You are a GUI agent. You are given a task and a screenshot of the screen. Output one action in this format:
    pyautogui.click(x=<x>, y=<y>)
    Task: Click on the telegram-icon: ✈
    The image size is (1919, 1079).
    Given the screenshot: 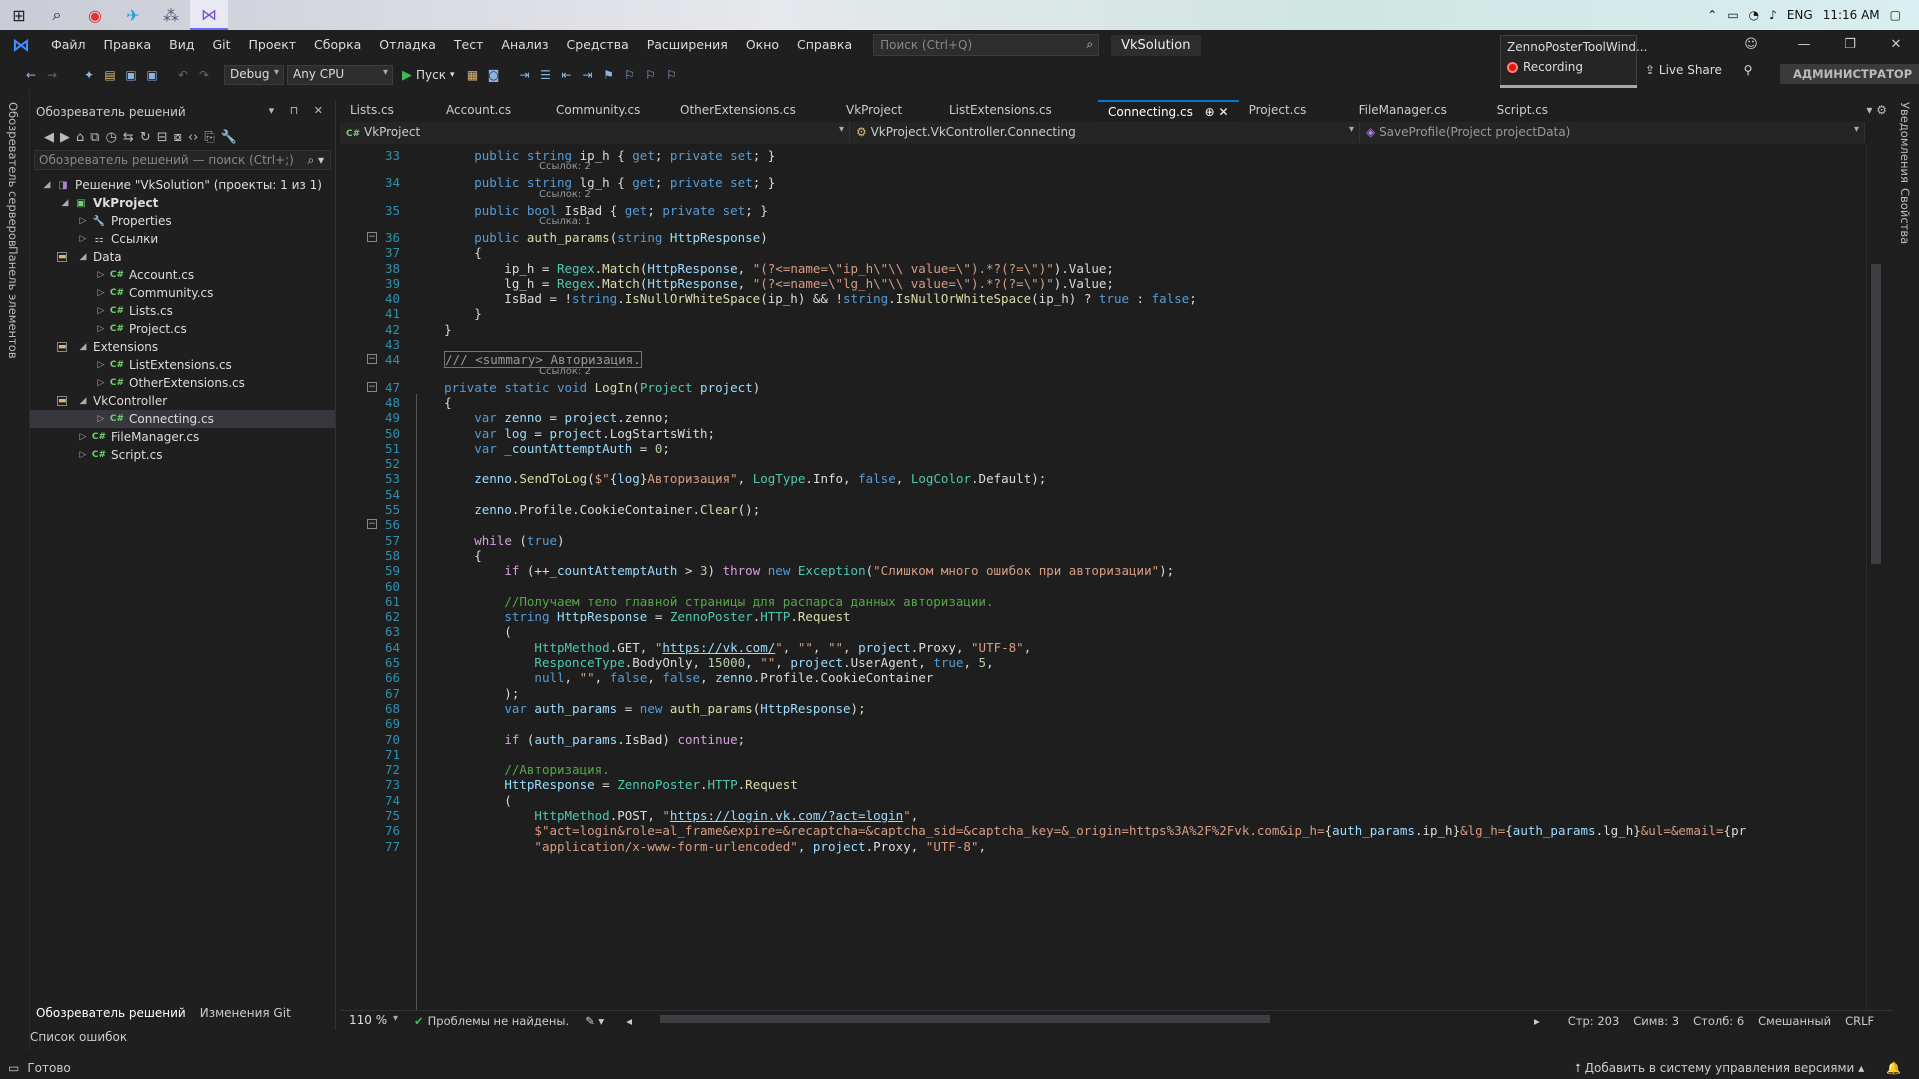 What is the action you would take?
    pyautogui.click(x=133, y=15)
    